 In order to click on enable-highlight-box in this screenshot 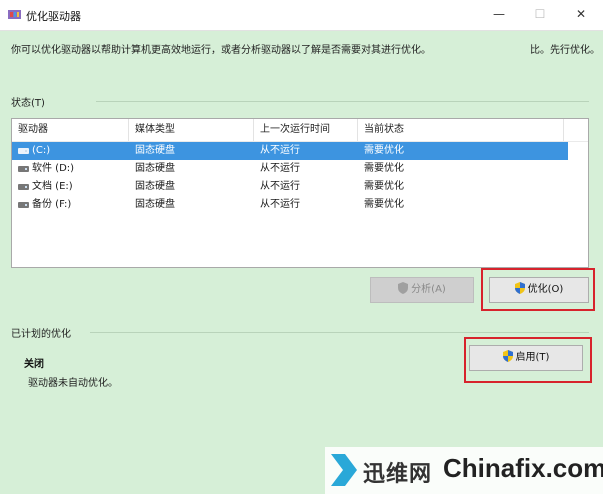, I will do `click(528, 360)`.